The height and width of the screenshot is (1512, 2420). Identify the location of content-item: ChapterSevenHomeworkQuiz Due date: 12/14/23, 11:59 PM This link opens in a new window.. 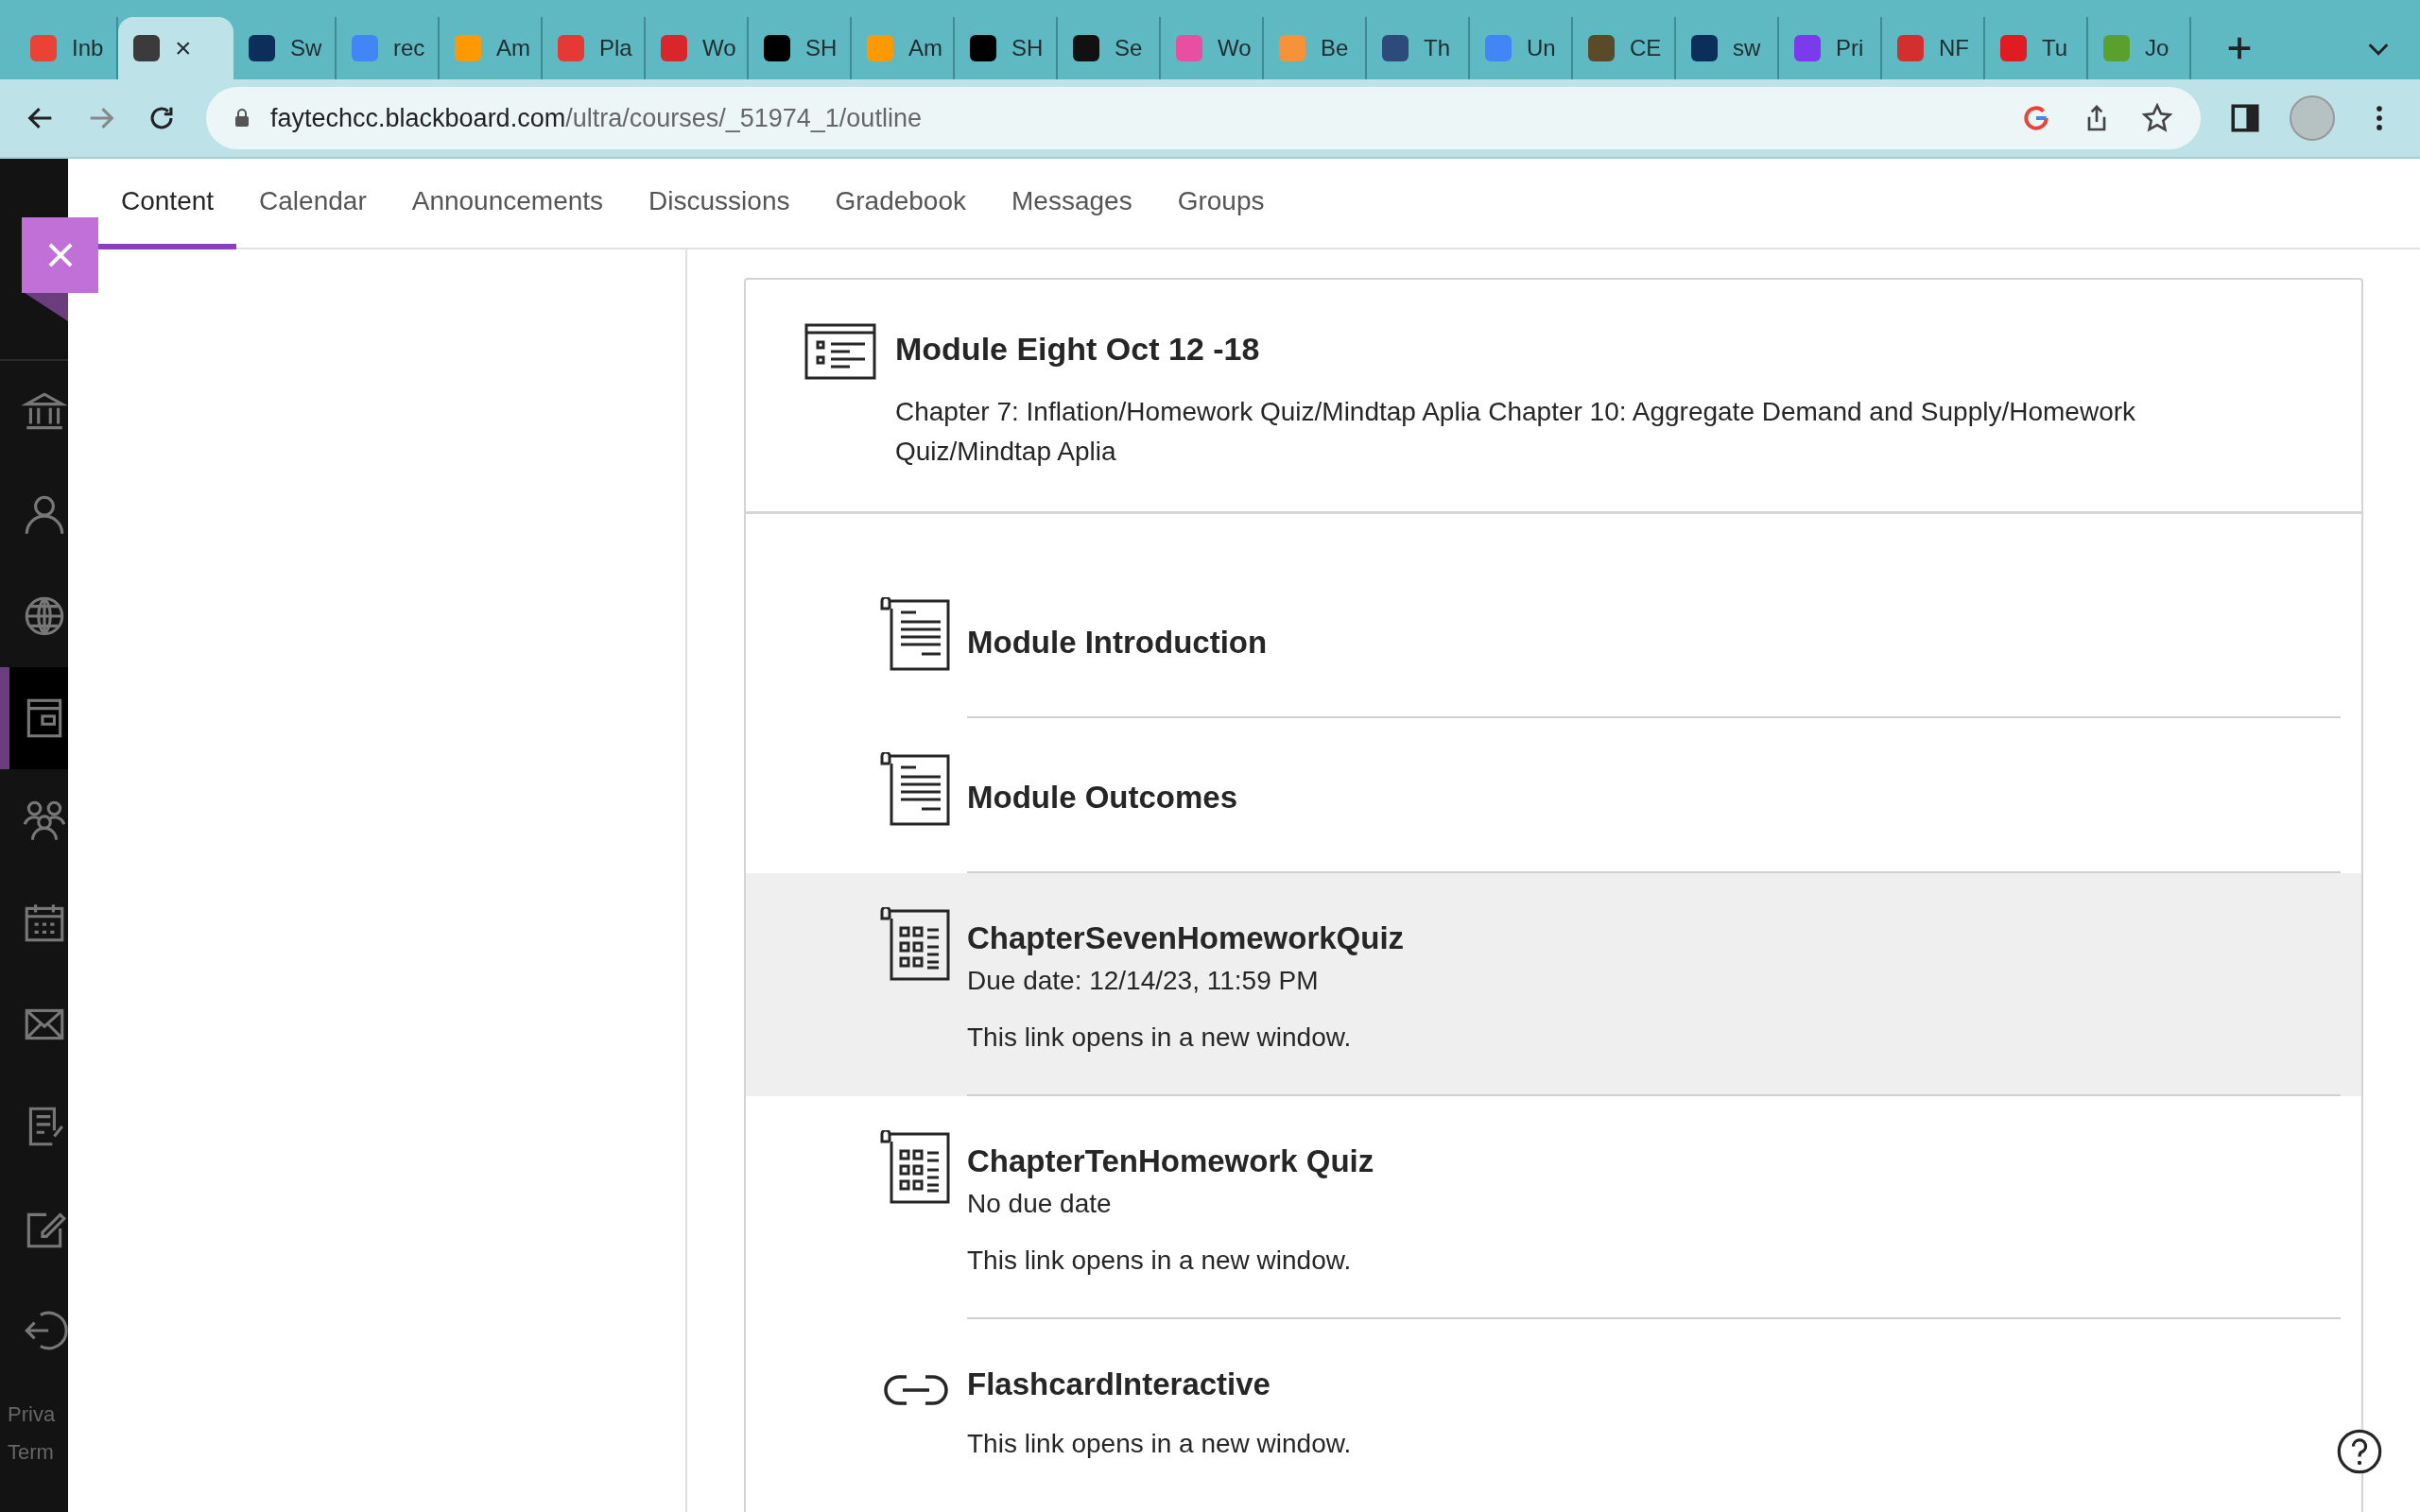
(1553, 984).